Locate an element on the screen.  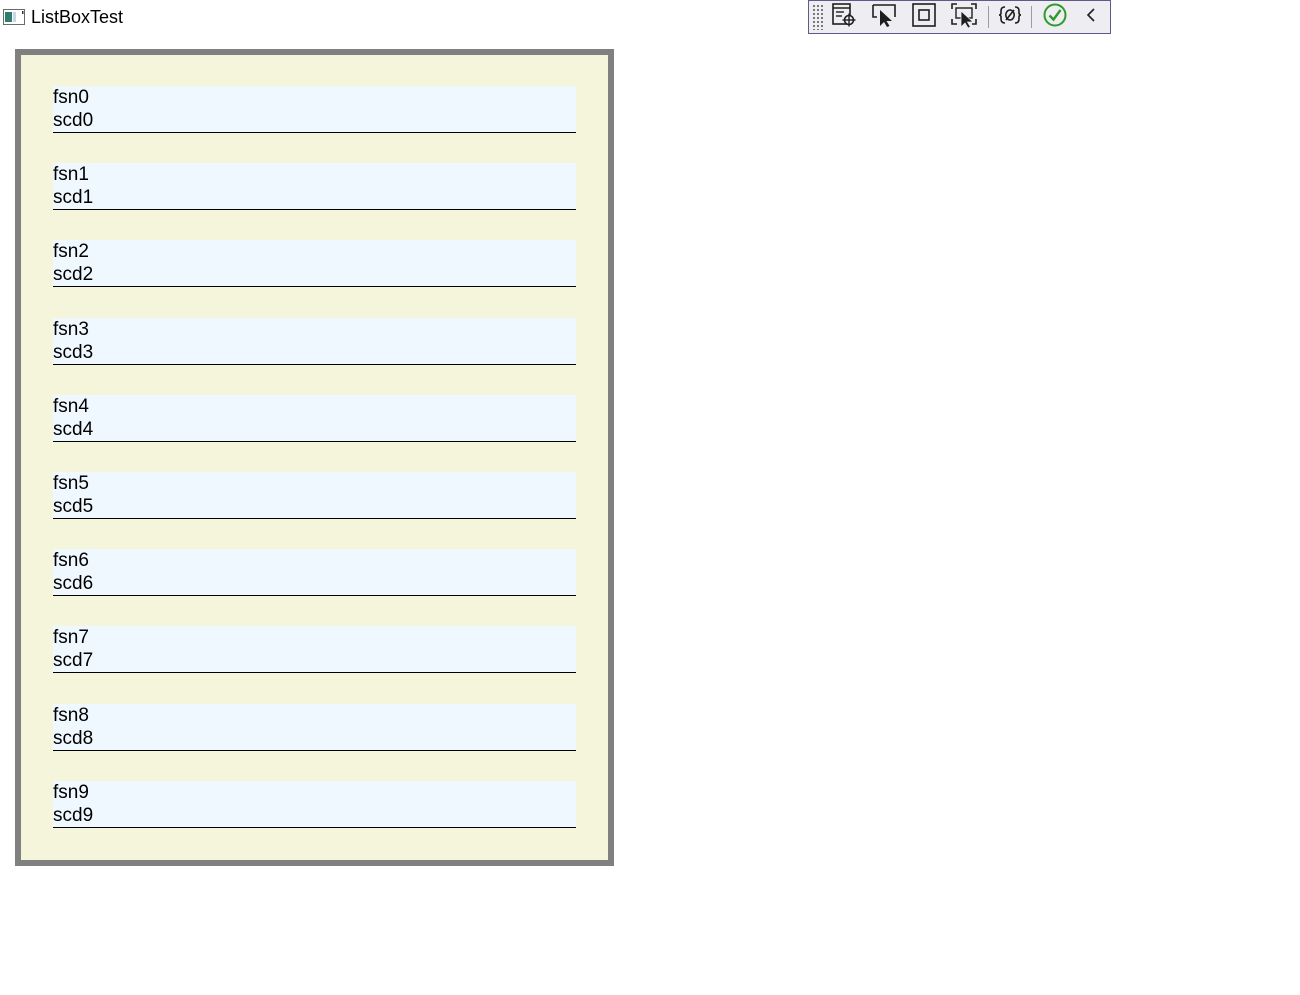
select-element-button is located at coordinates (844, 17).